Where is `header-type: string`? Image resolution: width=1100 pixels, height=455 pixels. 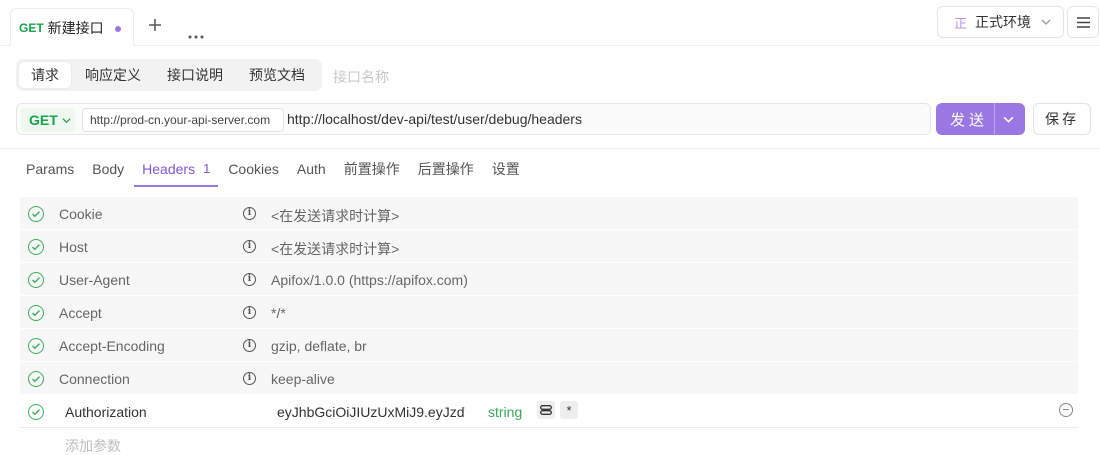 header-type: string is located at coordinates (505, 412).